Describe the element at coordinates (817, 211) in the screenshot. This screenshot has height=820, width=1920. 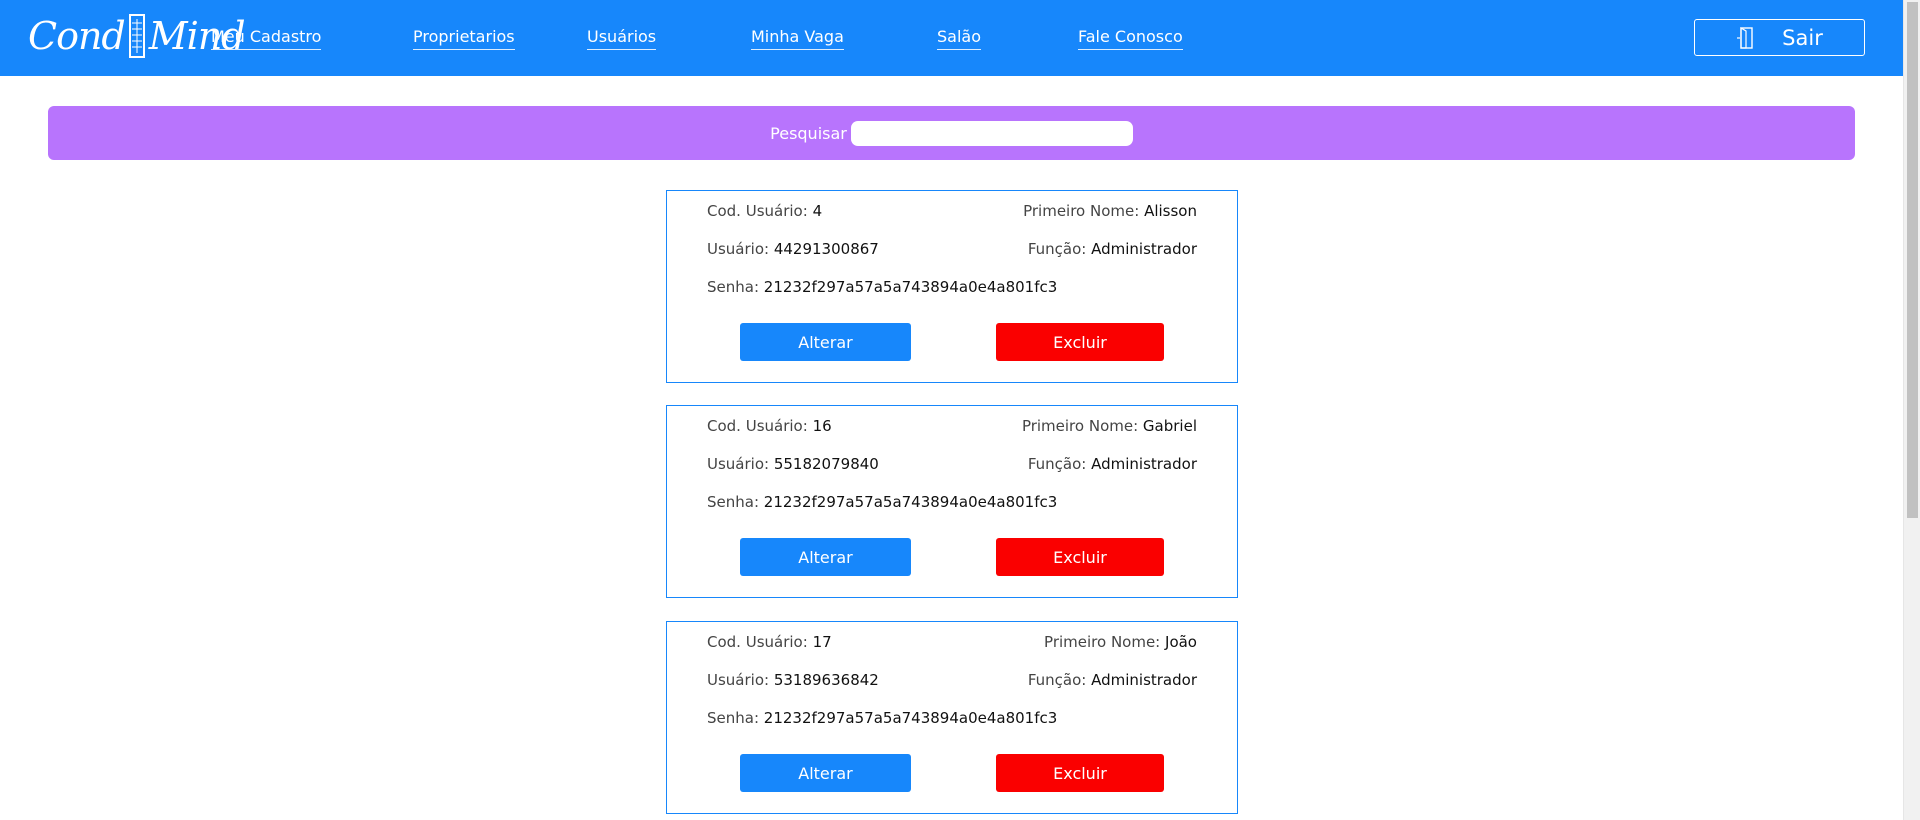
I see `cod-value: 4` at that location.